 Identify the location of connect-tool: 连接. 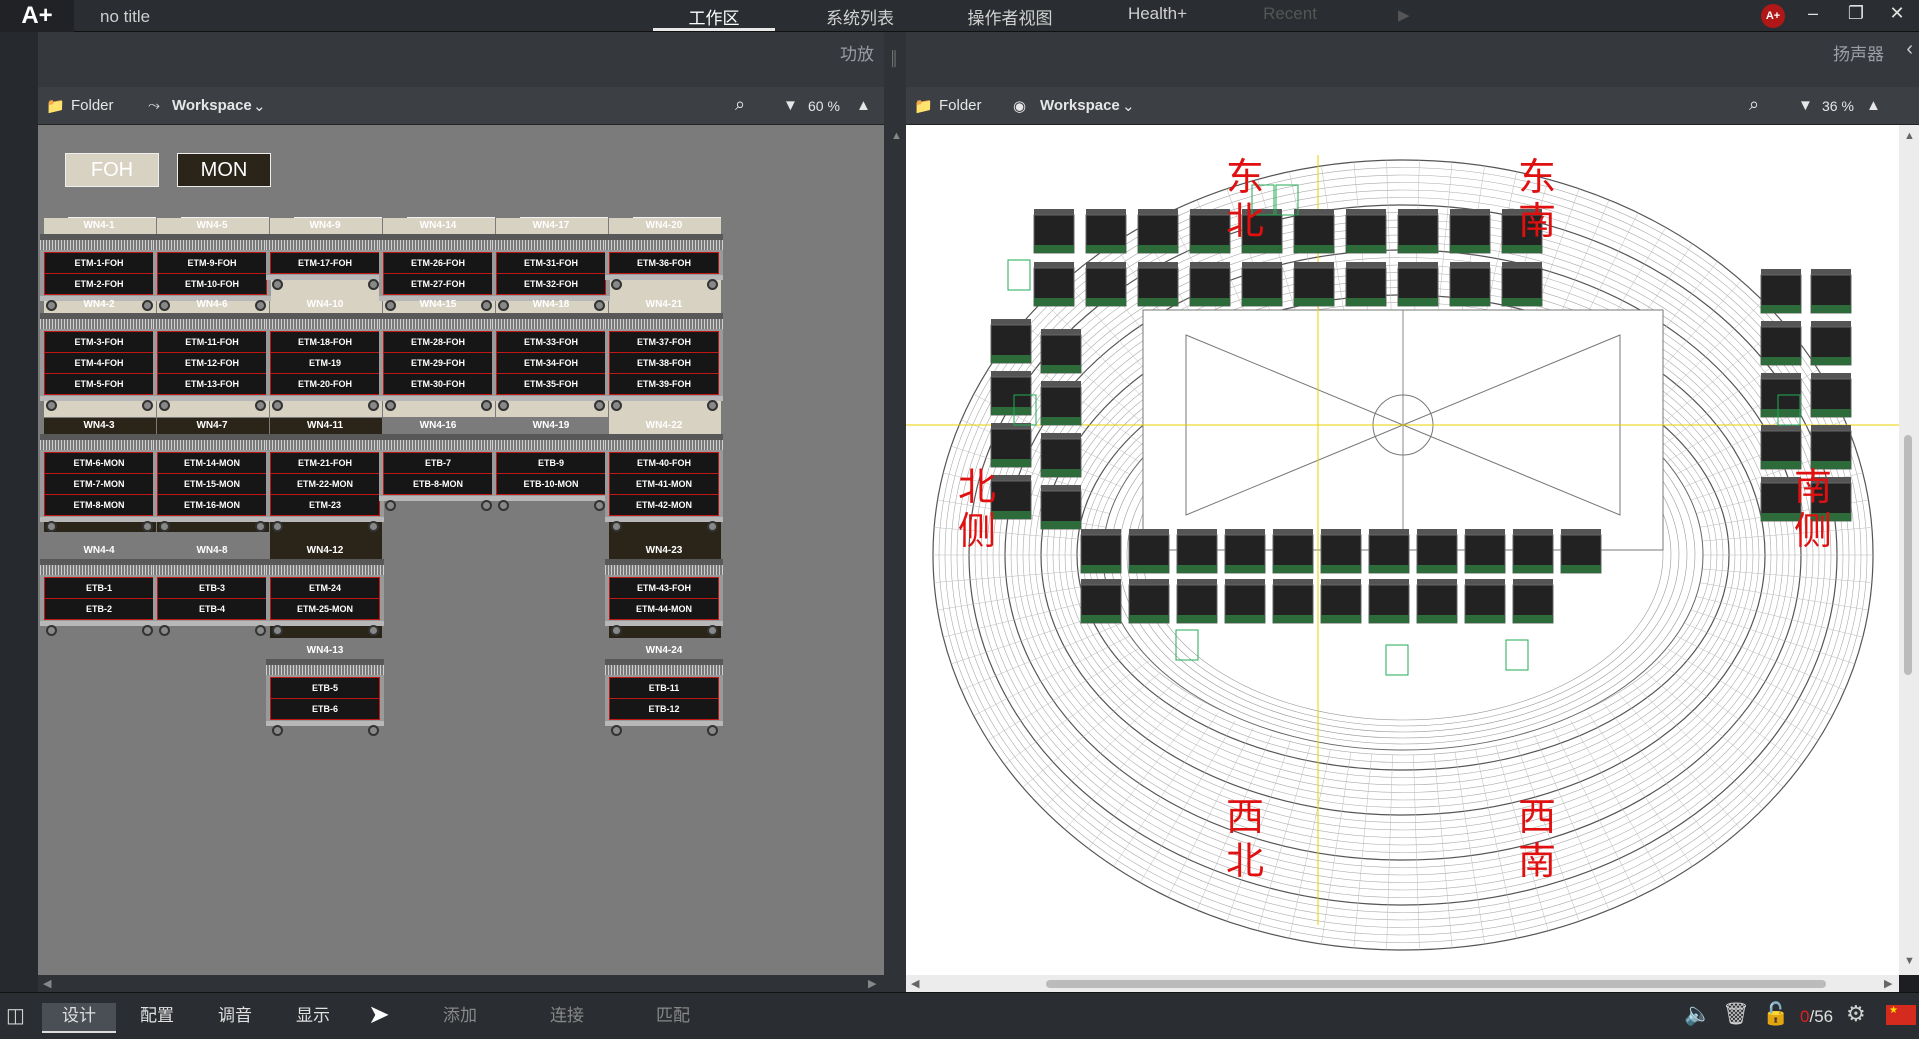
(567, 1018).